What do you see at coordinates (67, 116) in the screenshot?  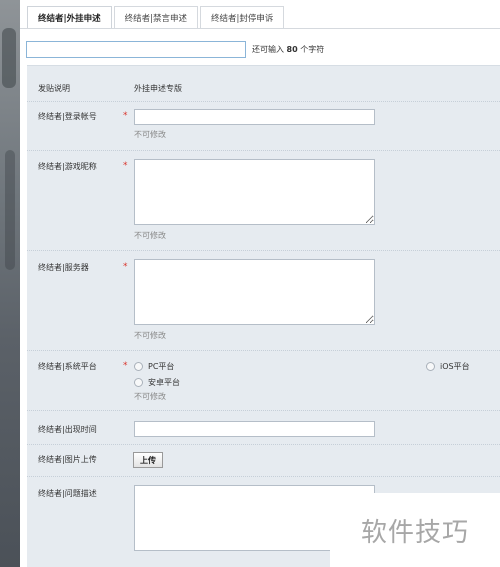 I see `account-label: 终结者|登录帐号` at bounding box center [67, 116].